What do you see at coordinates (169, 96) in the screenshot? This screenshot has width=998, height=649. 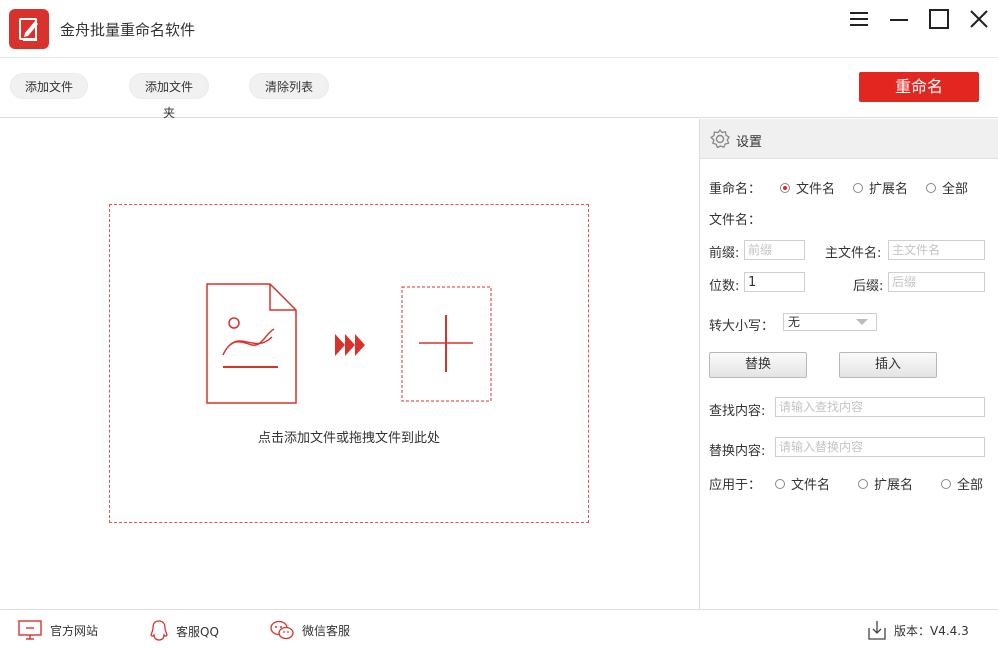 I see `add-folder-button: 添加文件夹` at bounding box center [169, 96].